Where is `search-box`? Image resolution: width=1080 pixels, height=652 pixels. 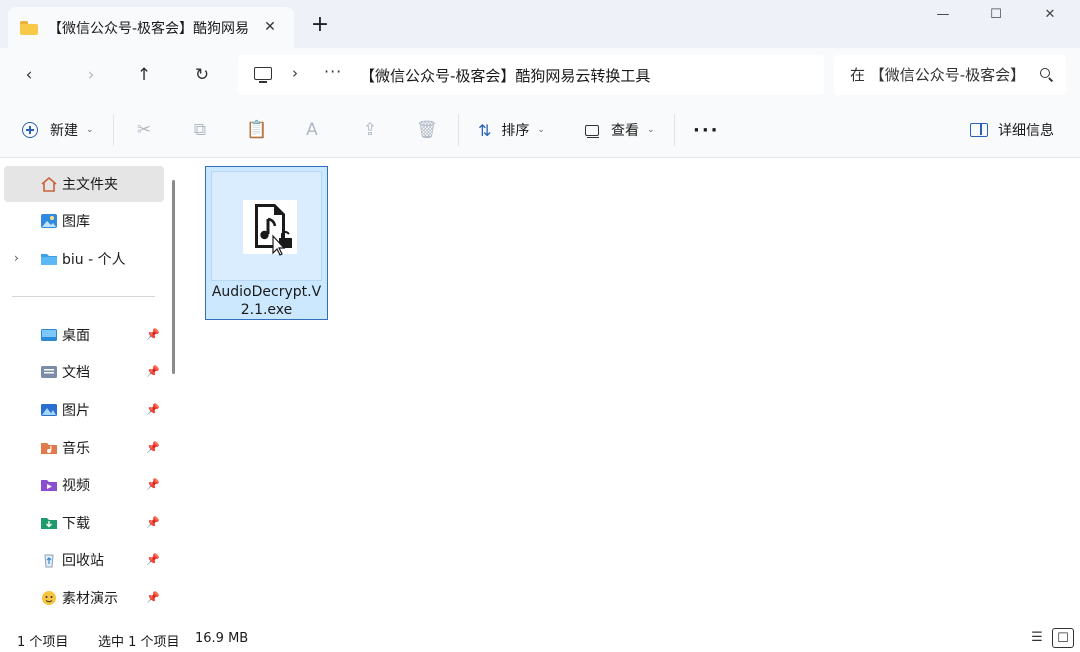
search-box is located at coordinates (950, 75).